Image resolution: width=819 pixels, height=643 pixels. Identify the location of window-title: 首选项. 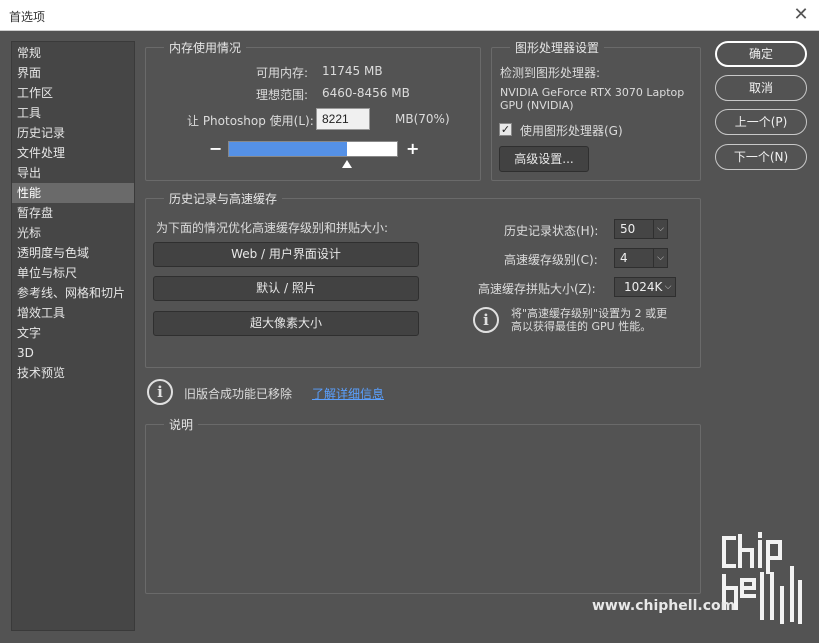
(27, 17).